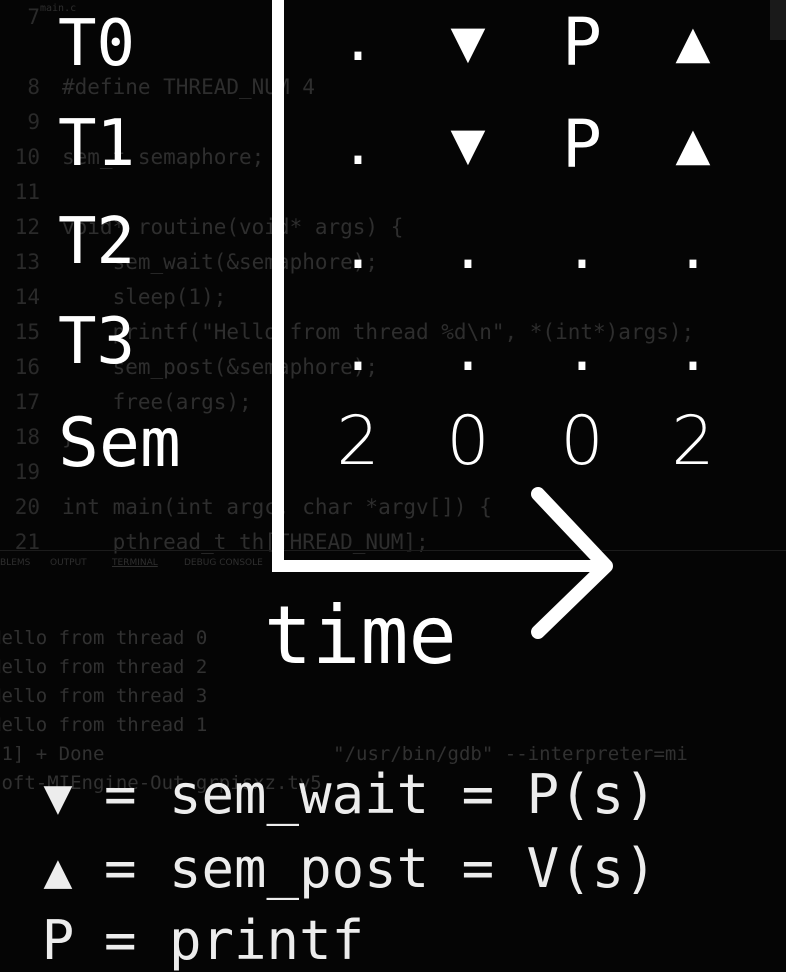 This screenshot has height=972, width=786. Describe the element at coordinates (360, 635) in the screenshot. I see `time-axis-label: time` at that location.